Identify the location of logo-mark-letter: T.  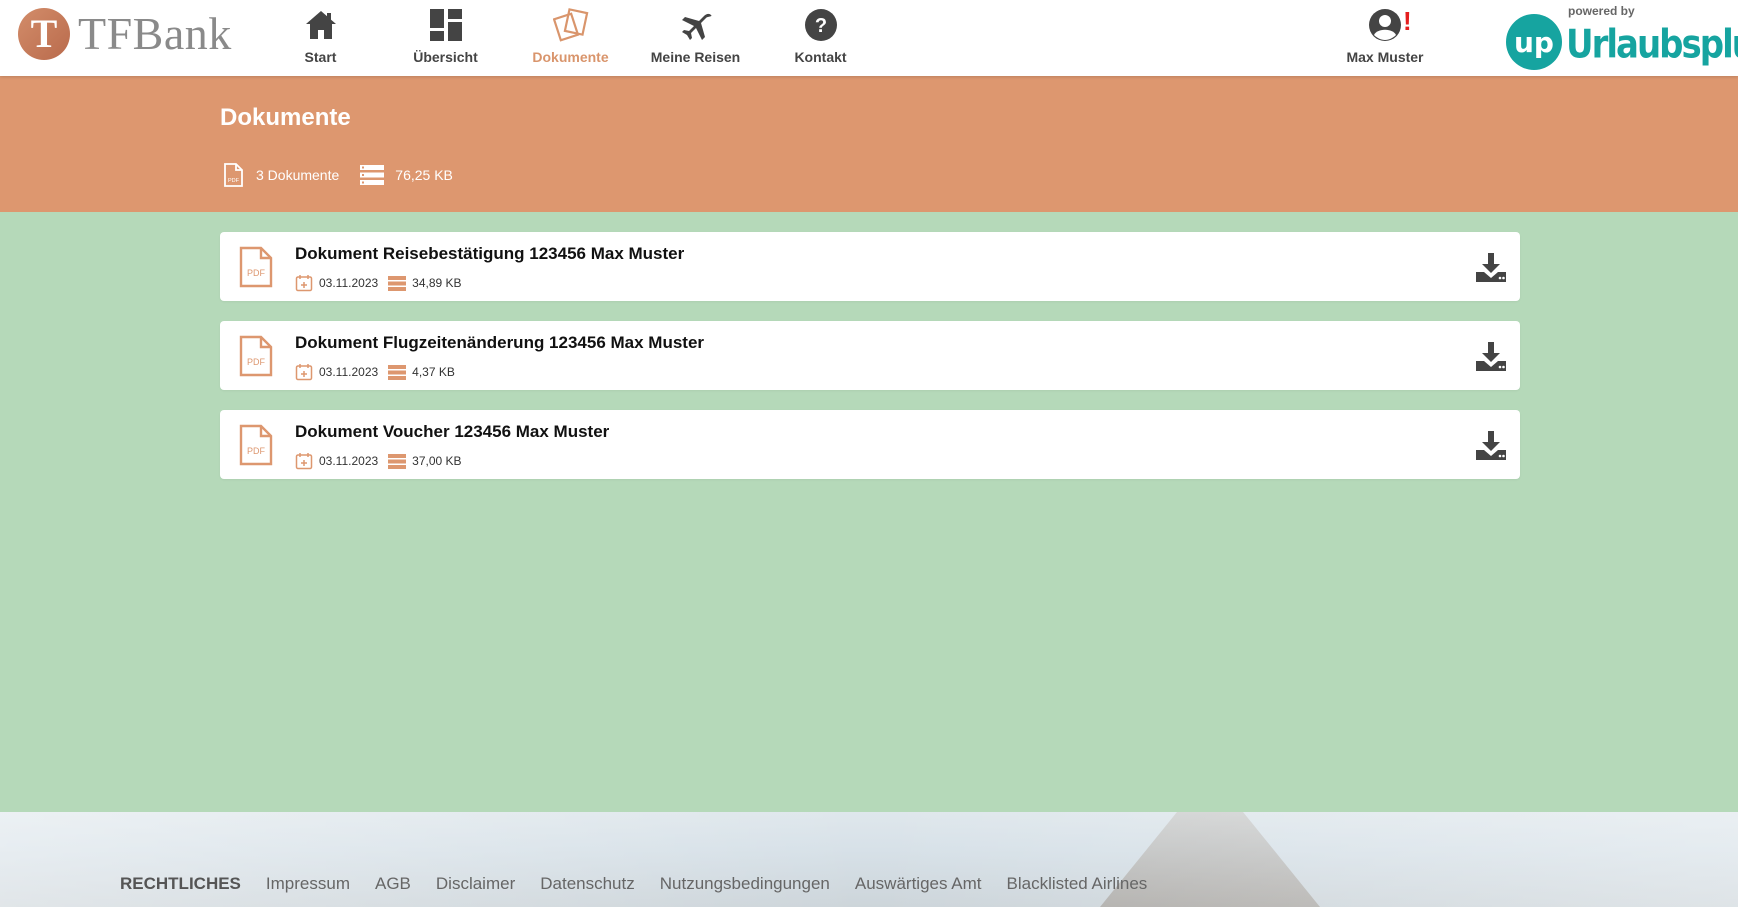
(44, 33).